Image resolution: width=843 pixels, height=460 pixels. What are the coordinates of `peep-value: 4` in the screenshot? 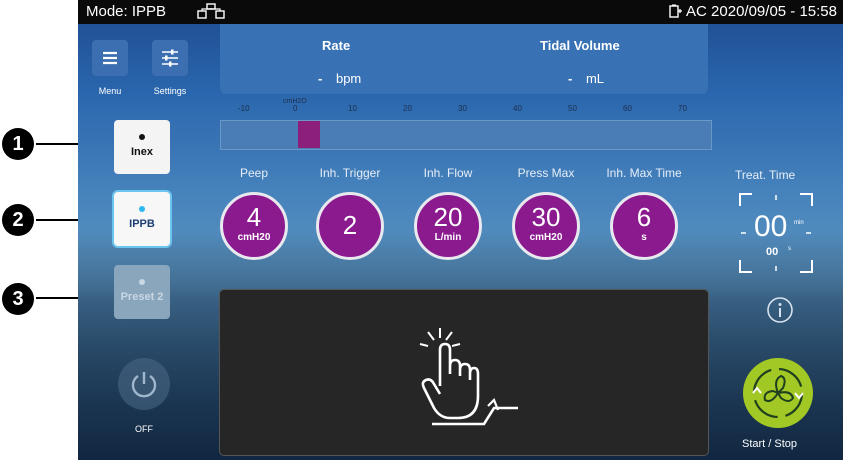 It's located at (254, 217).